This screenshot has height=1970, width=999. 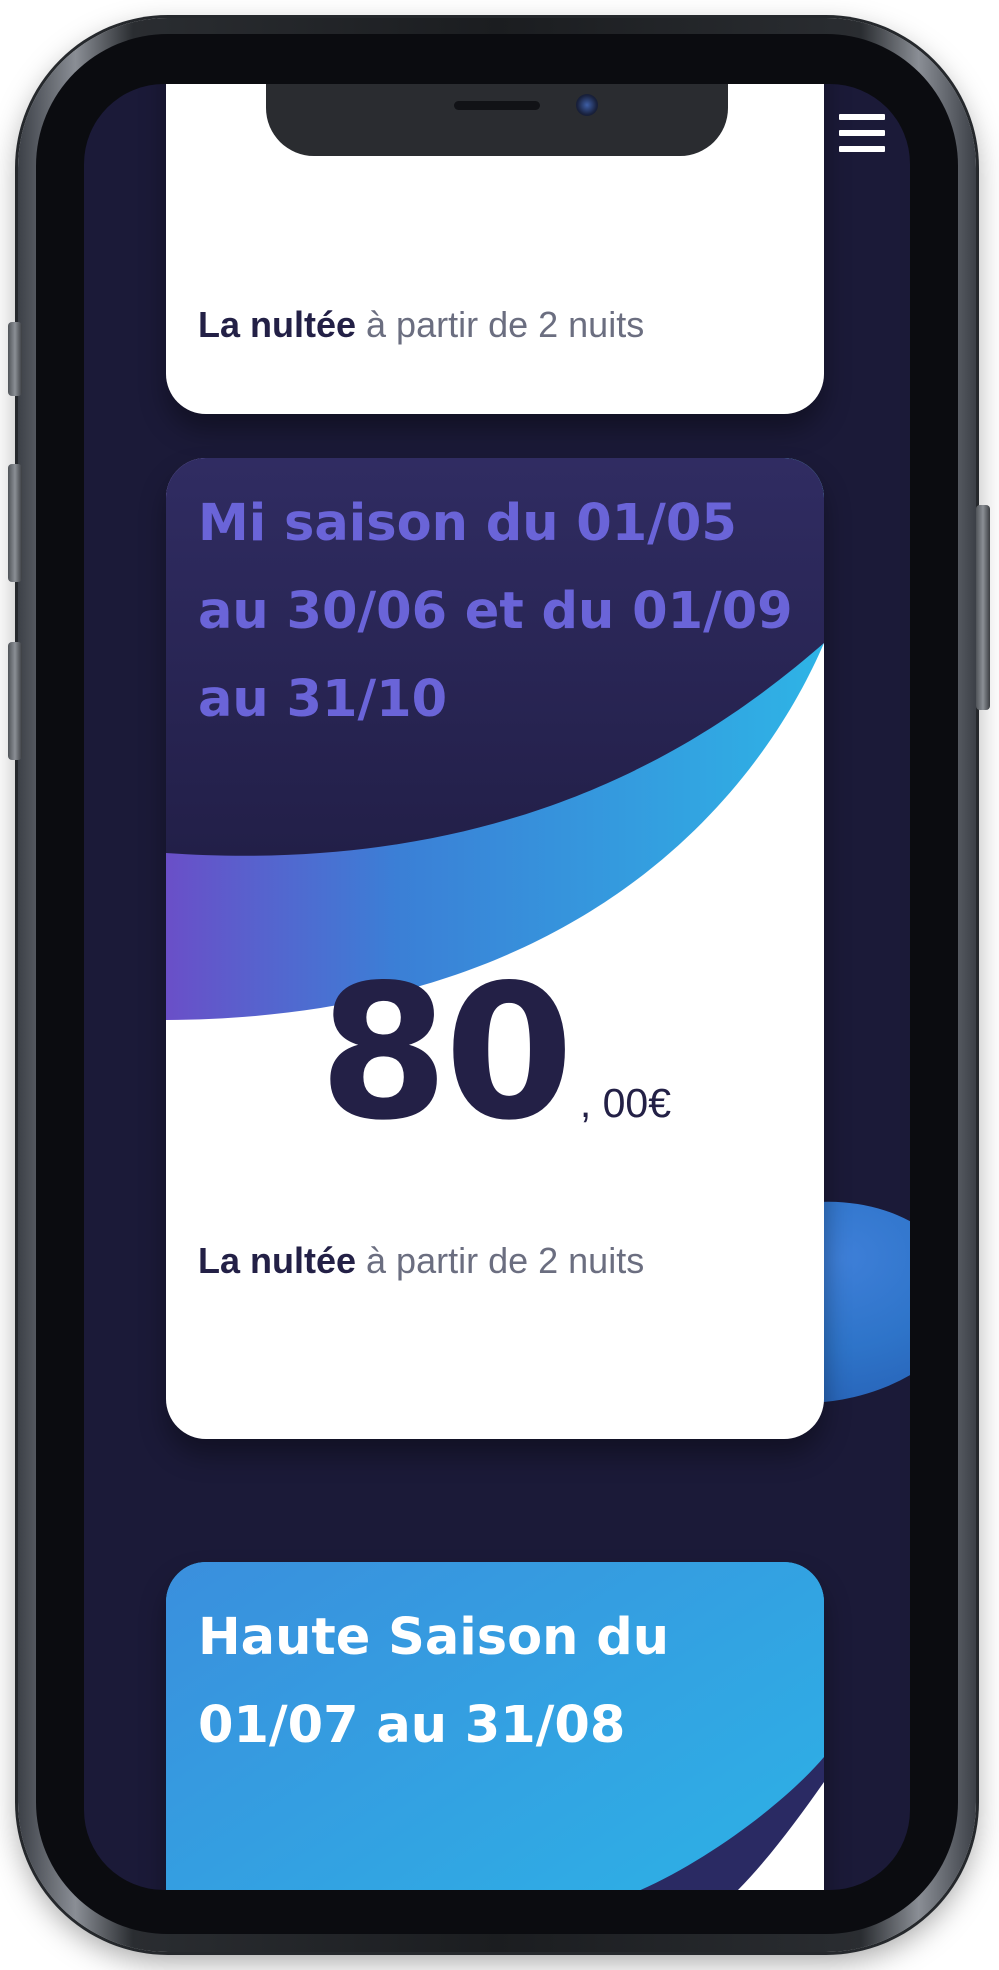 What do you see at coordinates (497, 120) in the screenshot?
I see `phone-notch` at bounding box center [497, 120].